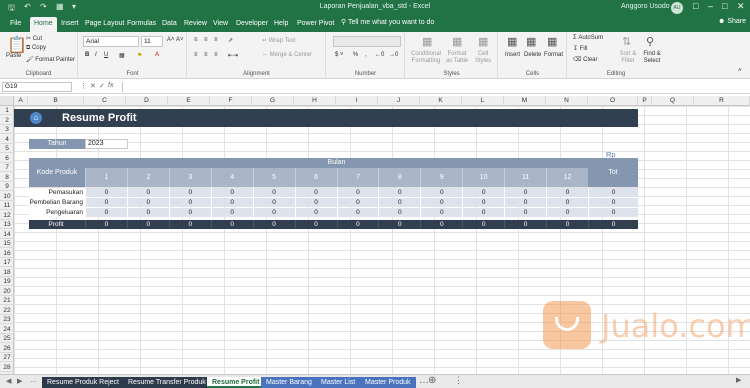 The height and width of the screenshot is (388, 750). I want to click on row-header: 12, so click(7, 215).